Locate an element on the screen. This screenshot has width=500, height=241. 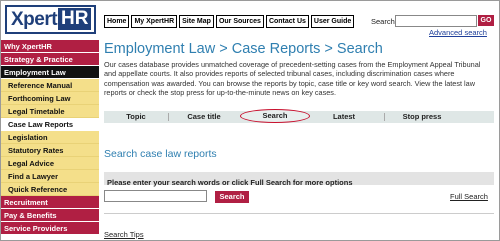
go-button: GO is located at coordinates (486, 20).